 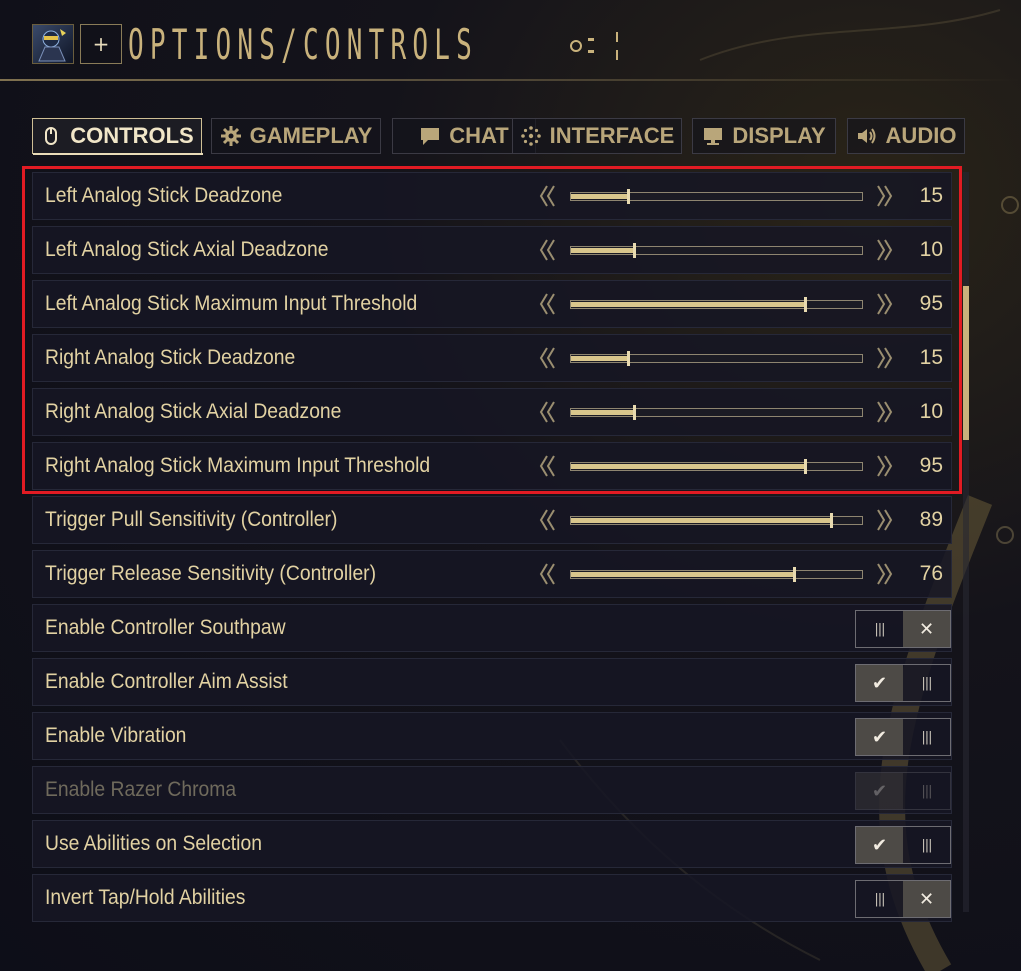 I want to click on avatar-icon, so click(x=52, y=45).